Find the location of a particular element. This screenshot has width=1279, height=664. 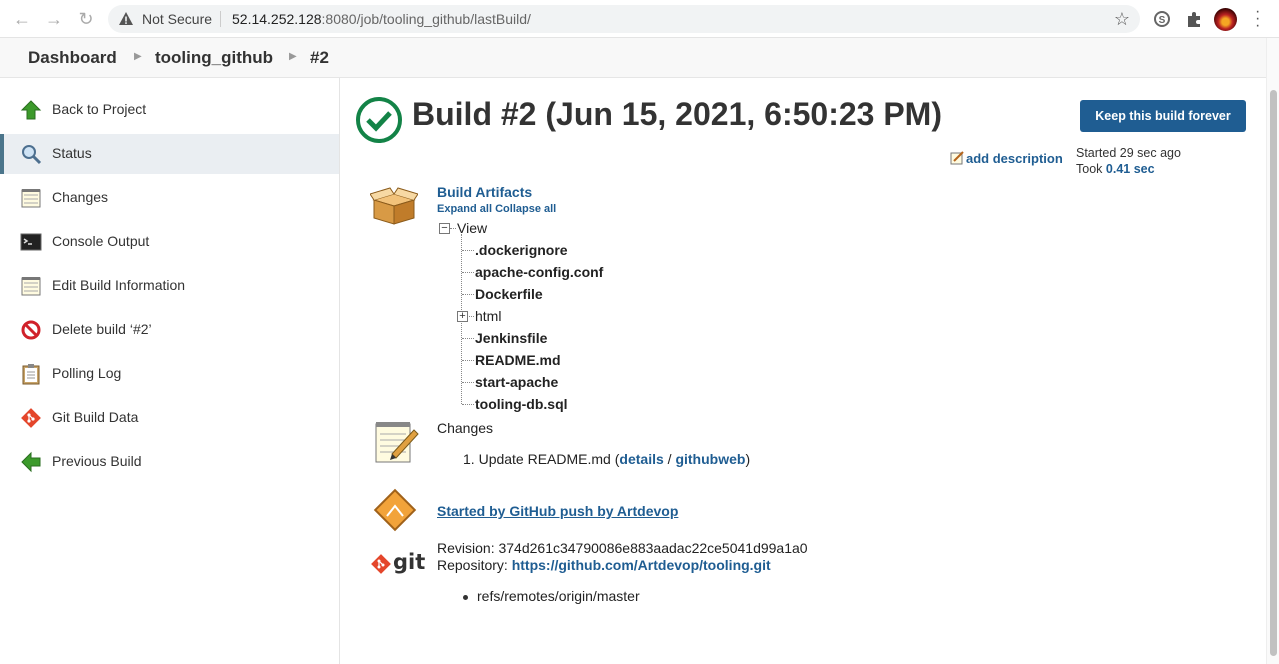

left-arrow-icon is located at coordinates (31, 462).